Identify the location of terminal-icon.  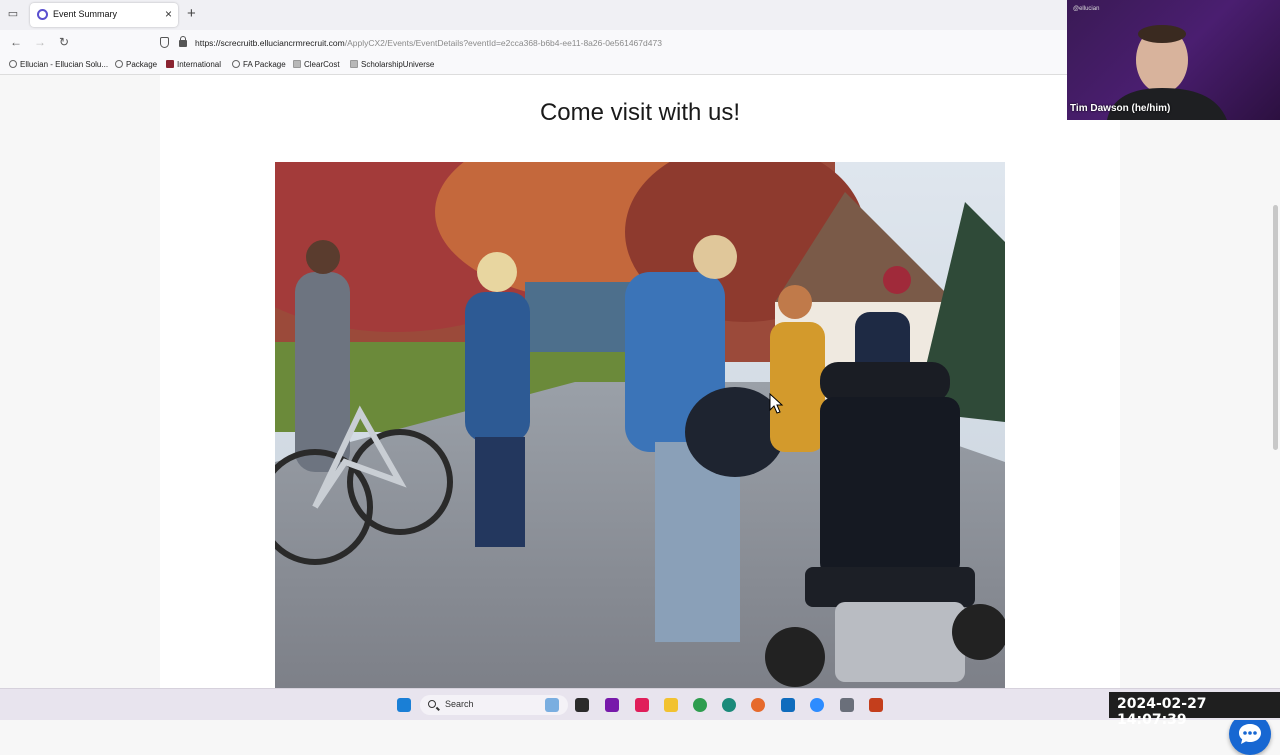
(582, 705).